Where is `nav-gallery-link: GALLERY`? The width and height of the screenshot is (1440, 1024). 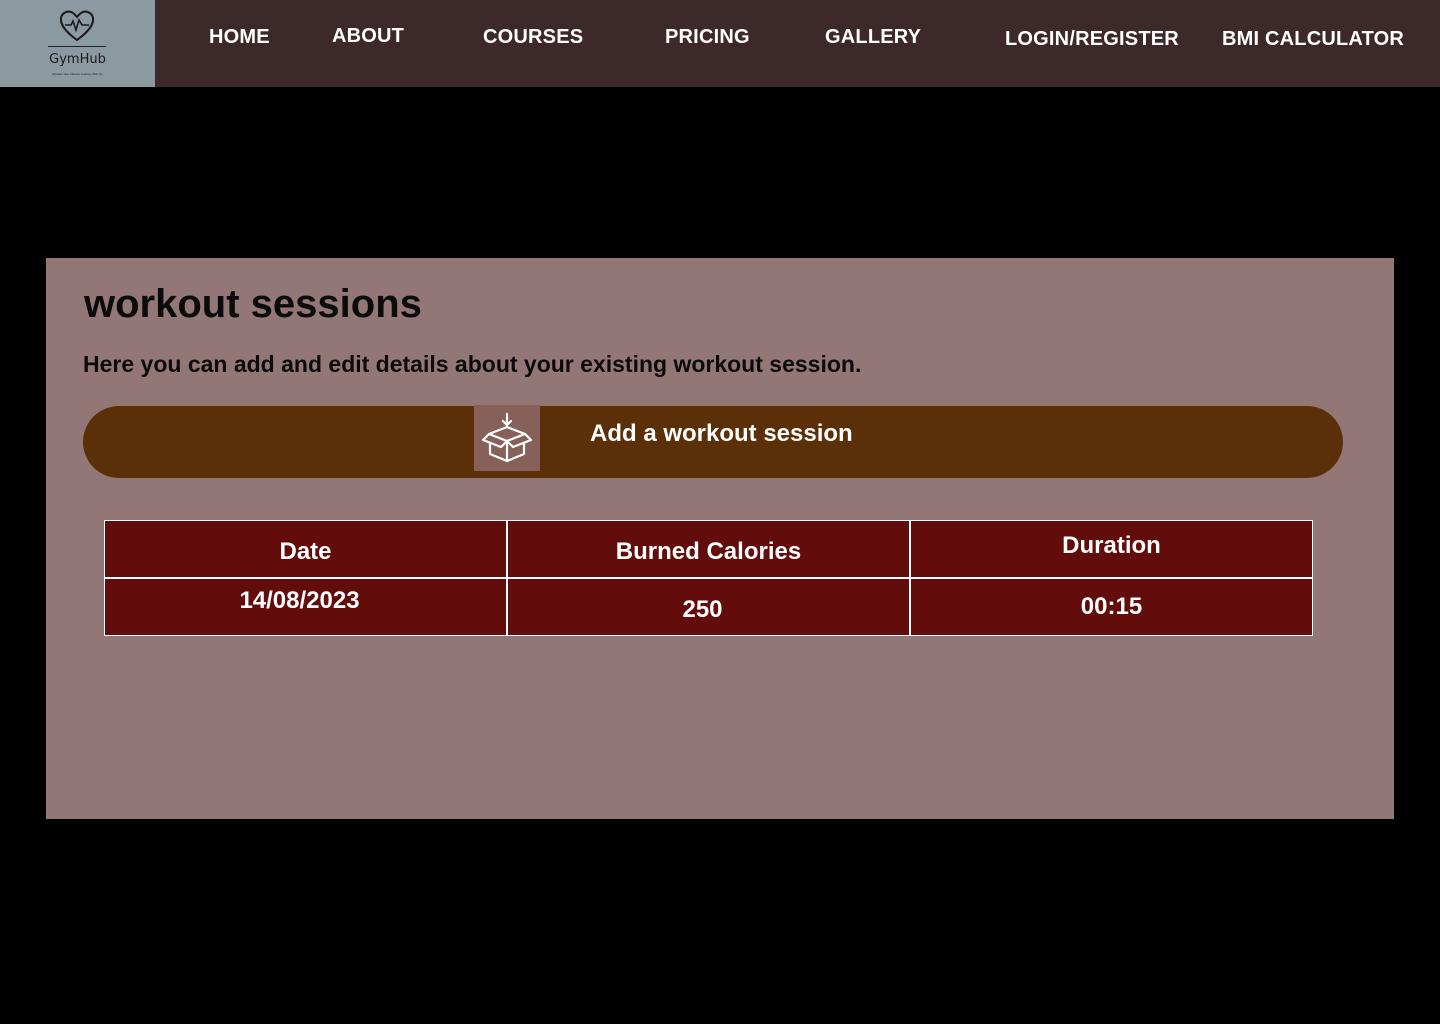 nav-gallery-link: GALLERY is located at coordinates (873, 37).